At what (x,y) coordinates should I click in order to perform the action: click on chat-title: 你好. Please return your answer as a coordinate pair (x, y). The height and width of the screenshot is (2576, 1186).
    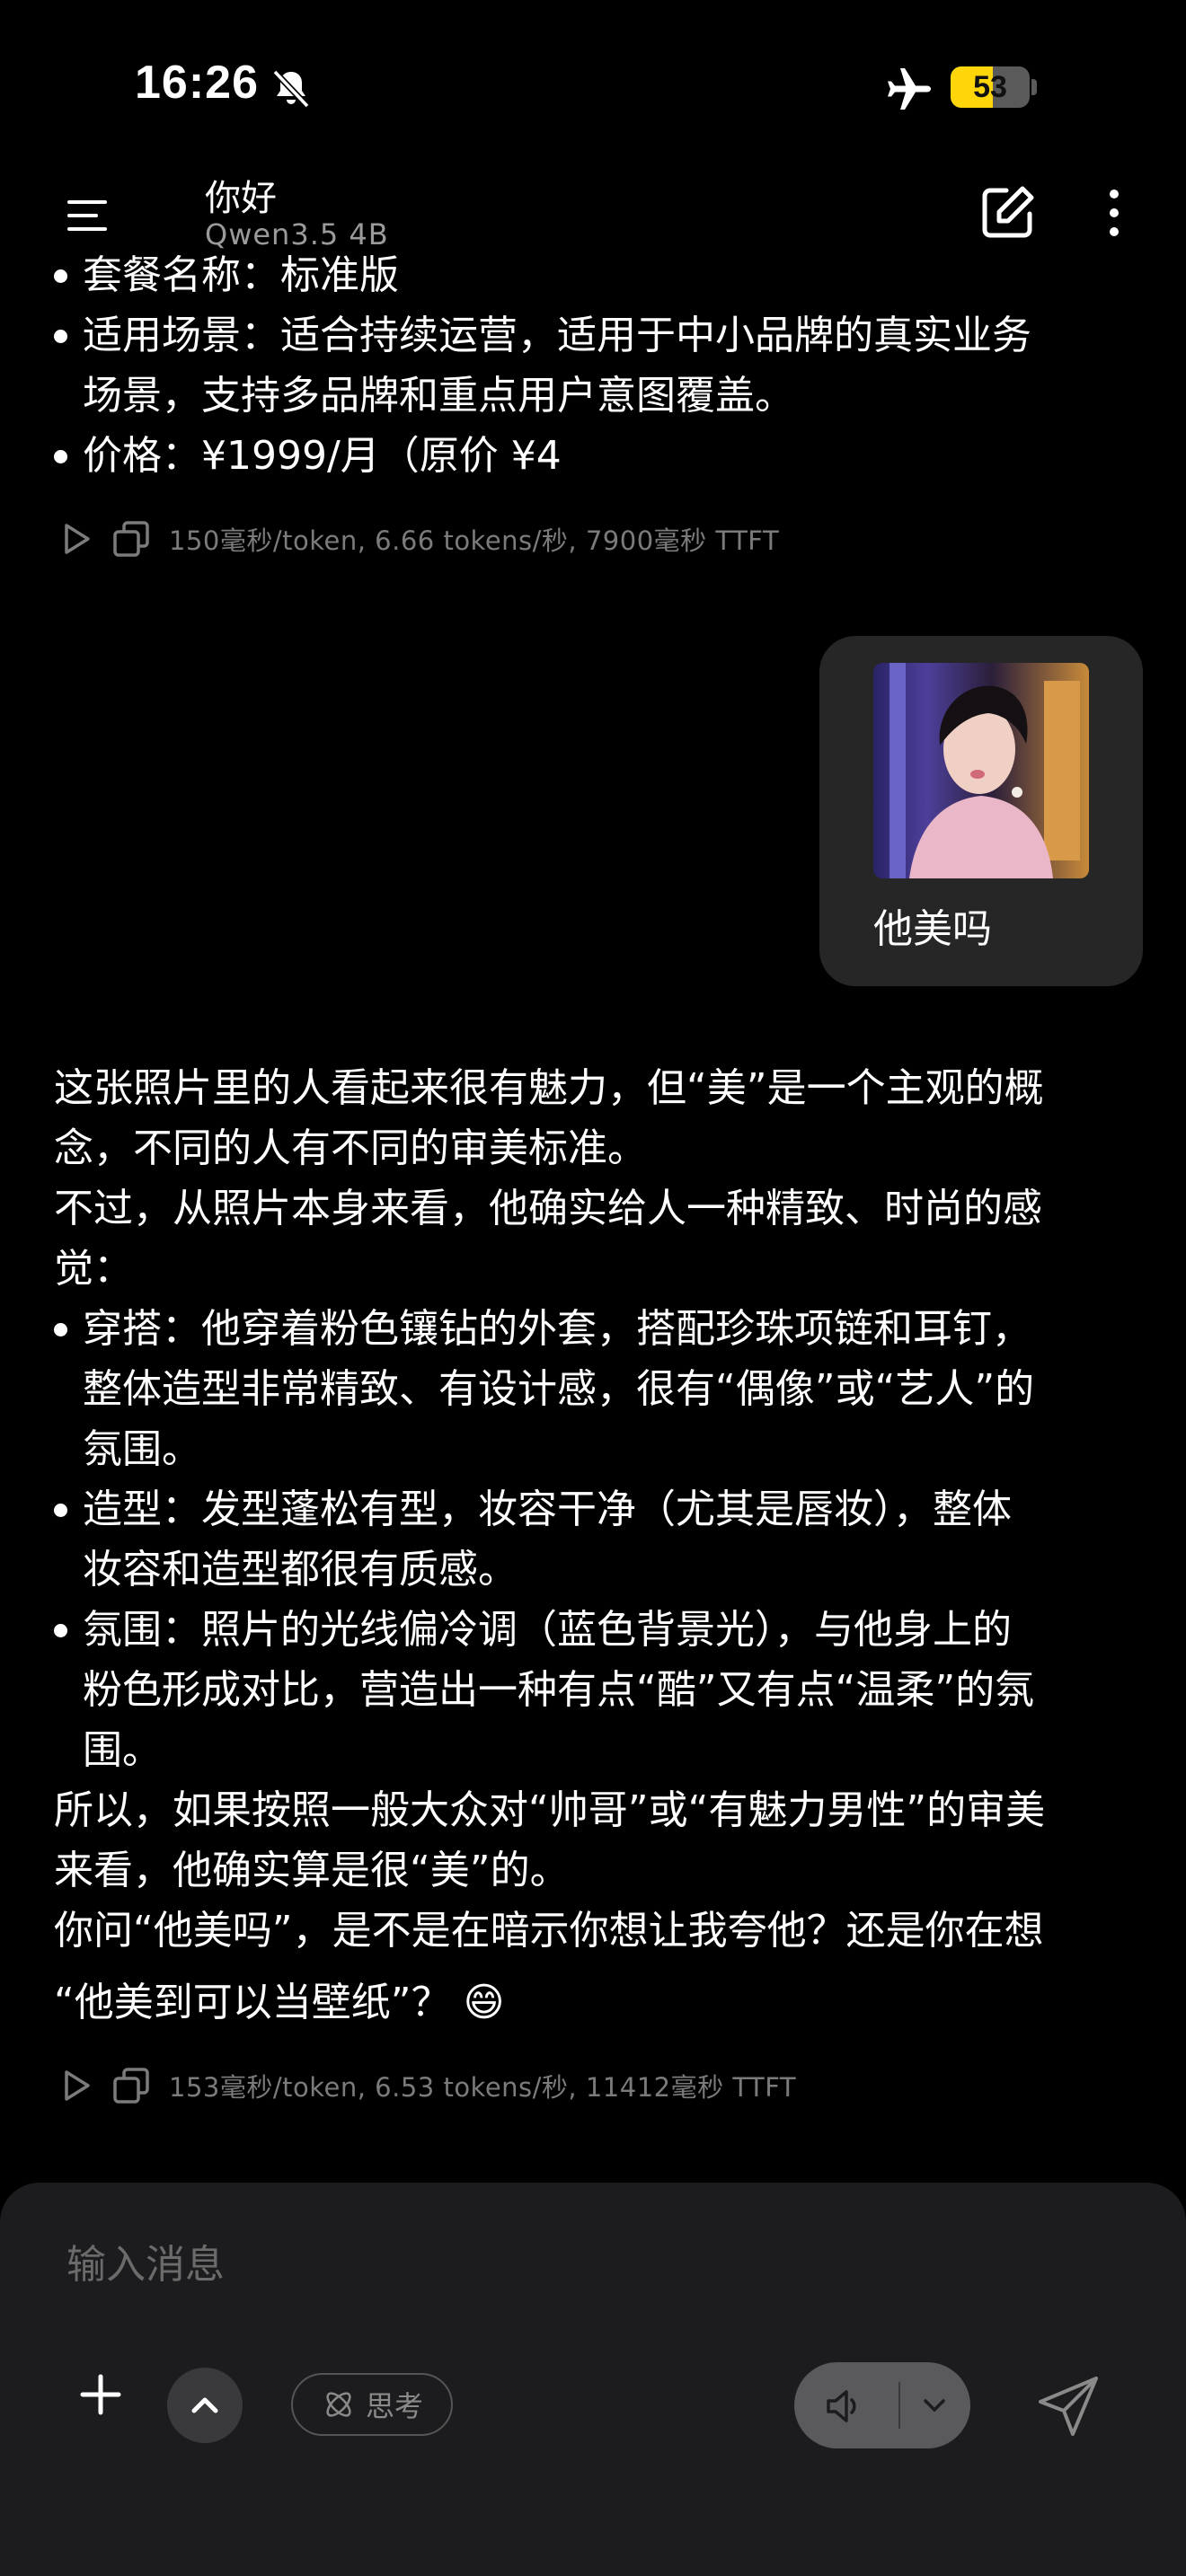
    Looking at the image, I should click on (241, 195).